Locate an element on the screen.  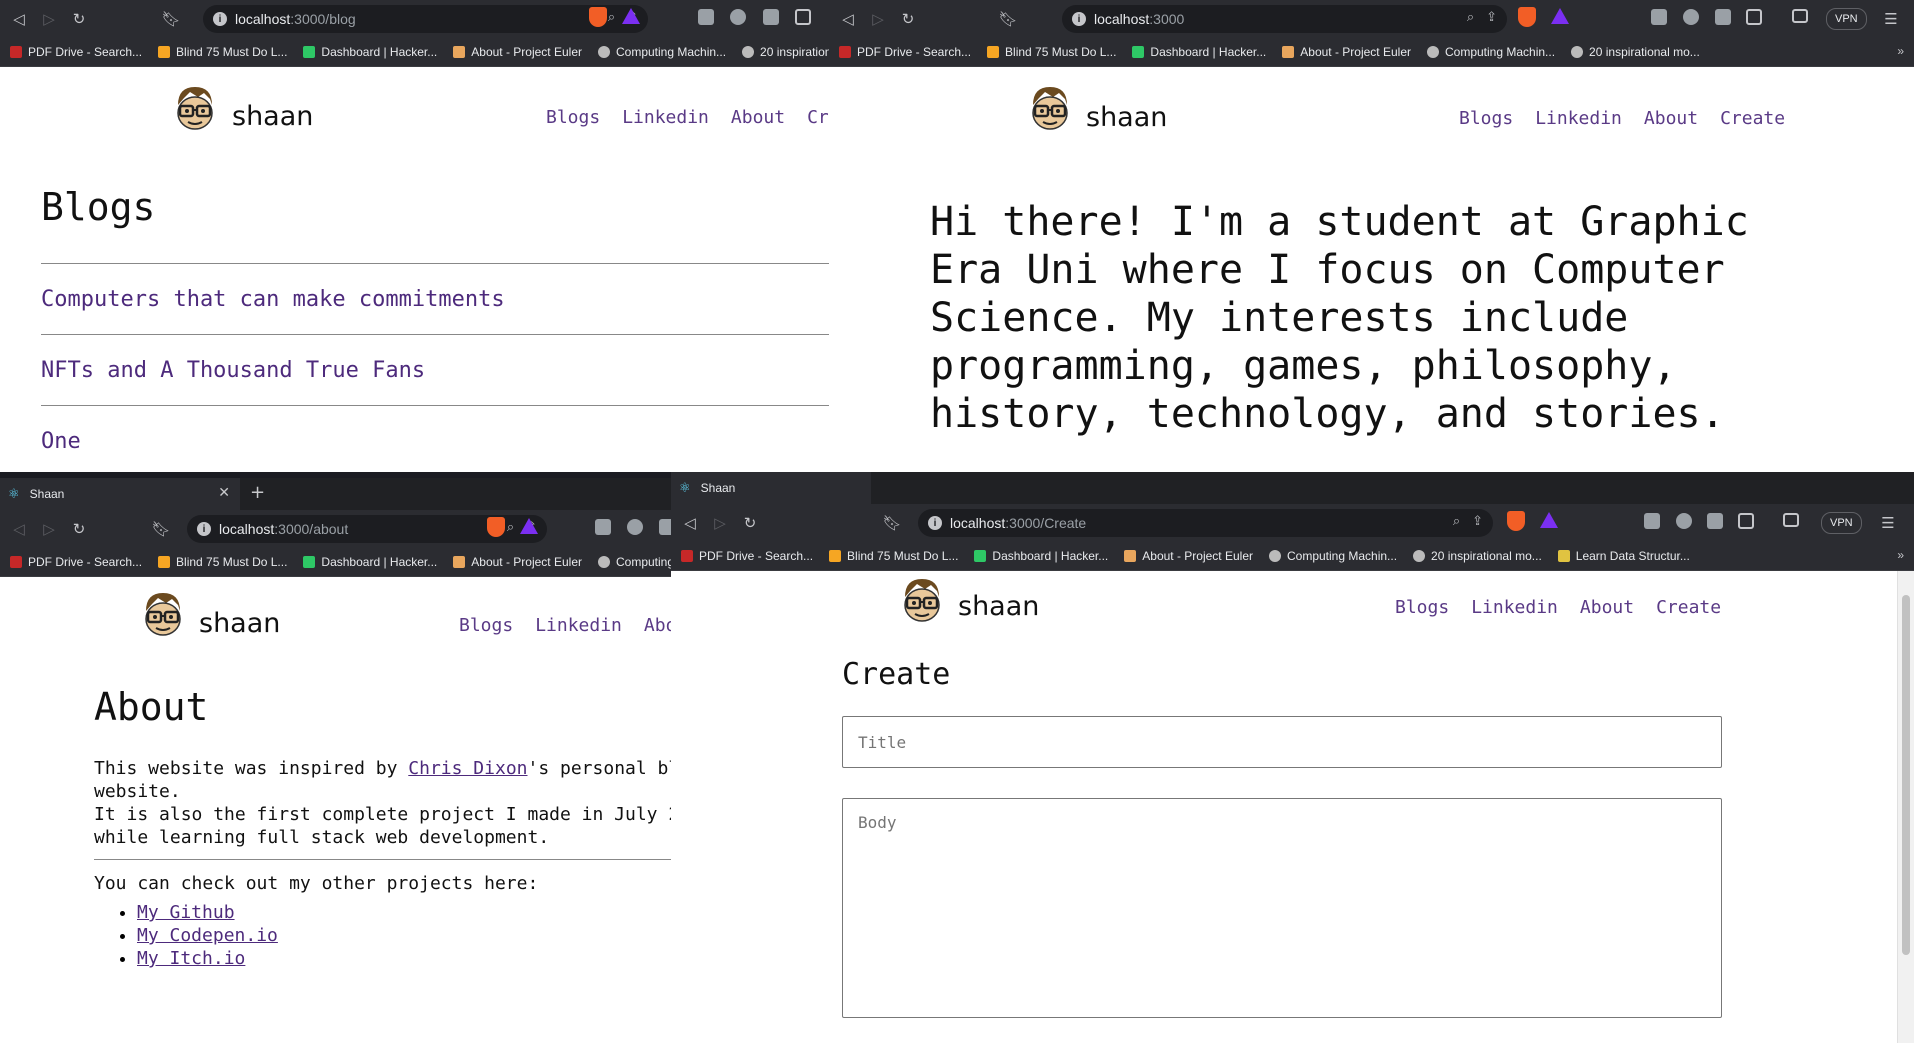
share-icon: ⇪ is located at coordinates (1477, 521).